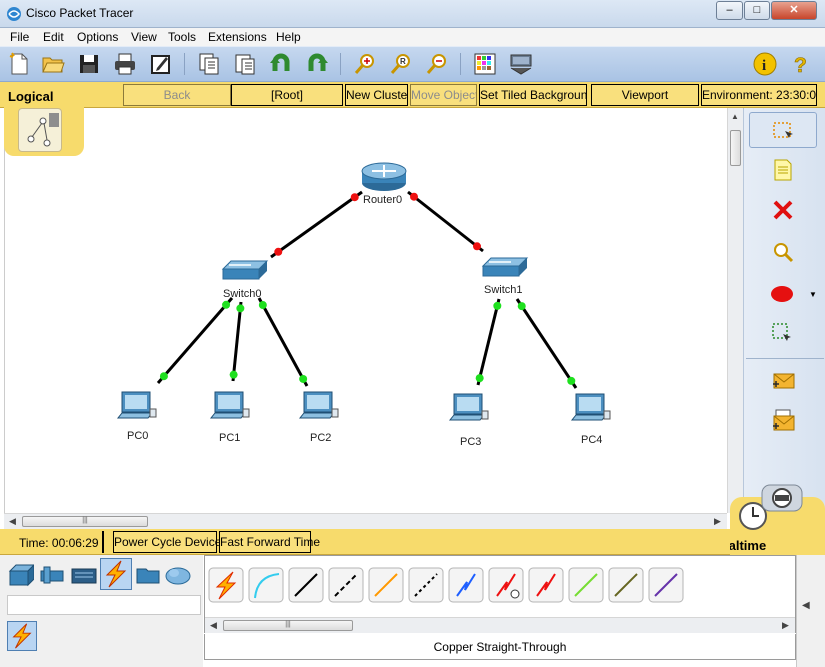 The image size is (825, 667). Describe the element at coordinates (283, 342) in the screenshot. I see `cable-switch0-pc2` at that location.